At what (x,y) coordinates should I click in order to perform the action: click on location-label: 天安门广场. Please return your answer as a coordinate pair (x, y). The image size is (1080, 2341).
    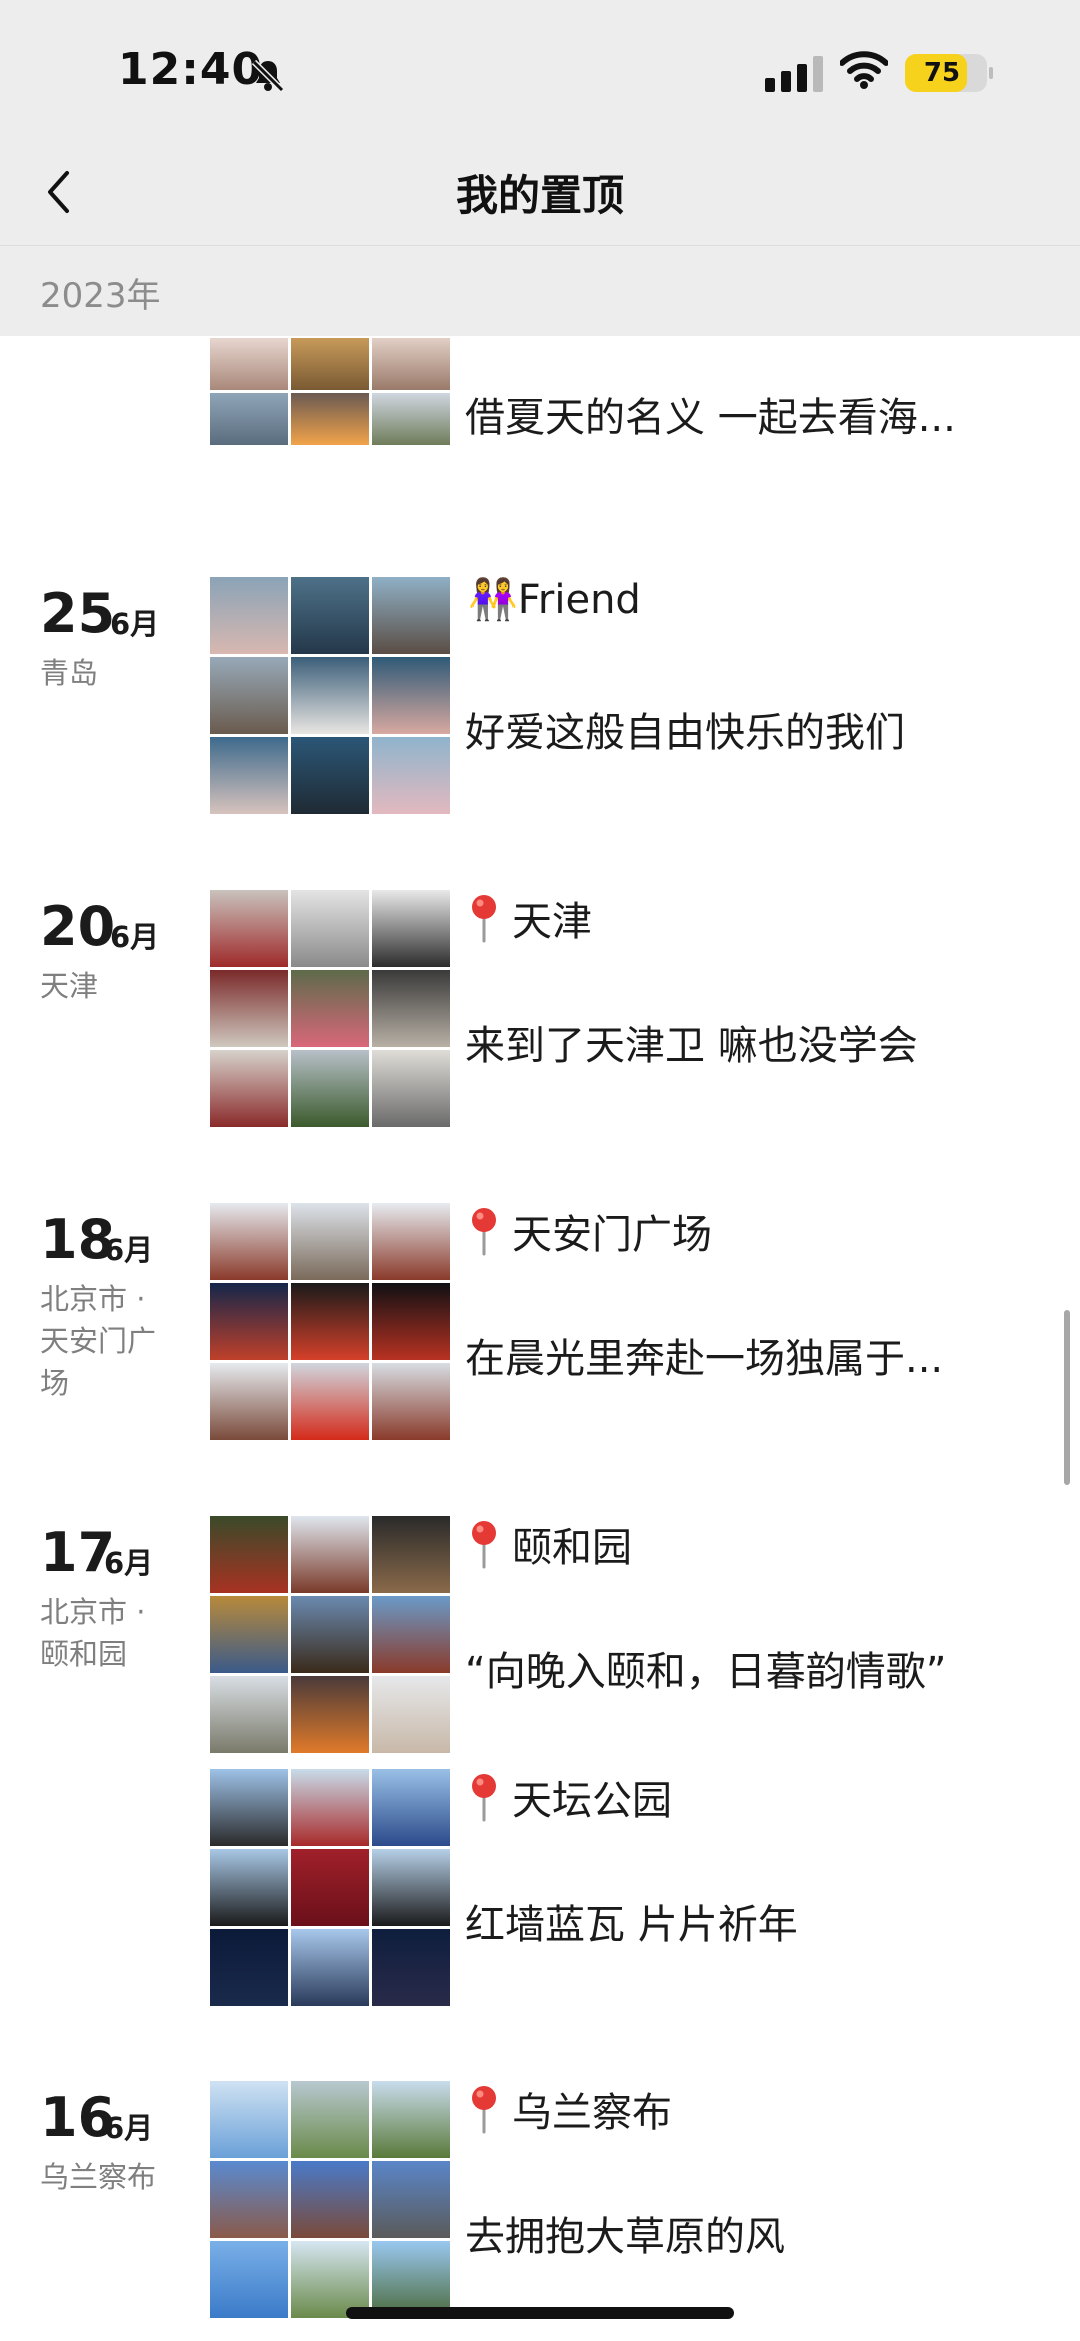
    Looking at the image, I should click on (612, 1235).